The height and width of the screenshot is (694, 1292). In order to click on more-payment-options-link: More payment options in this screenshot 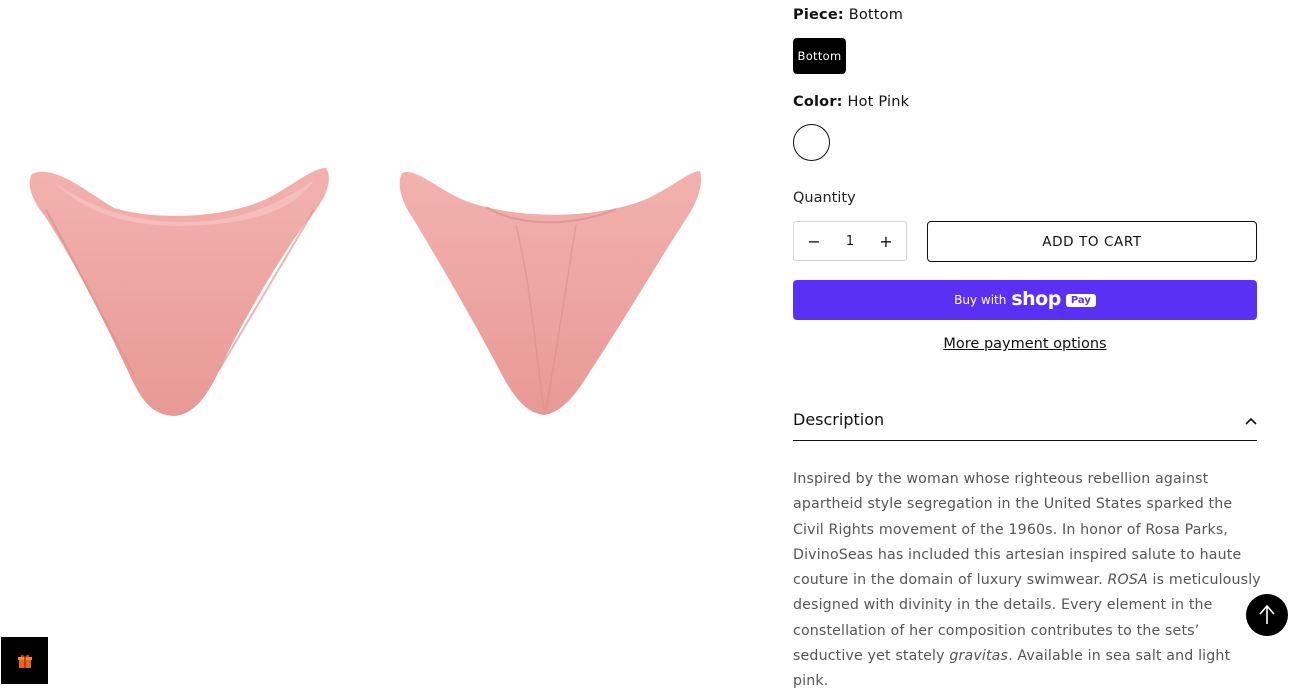, I will do `click(1025, 344)`.